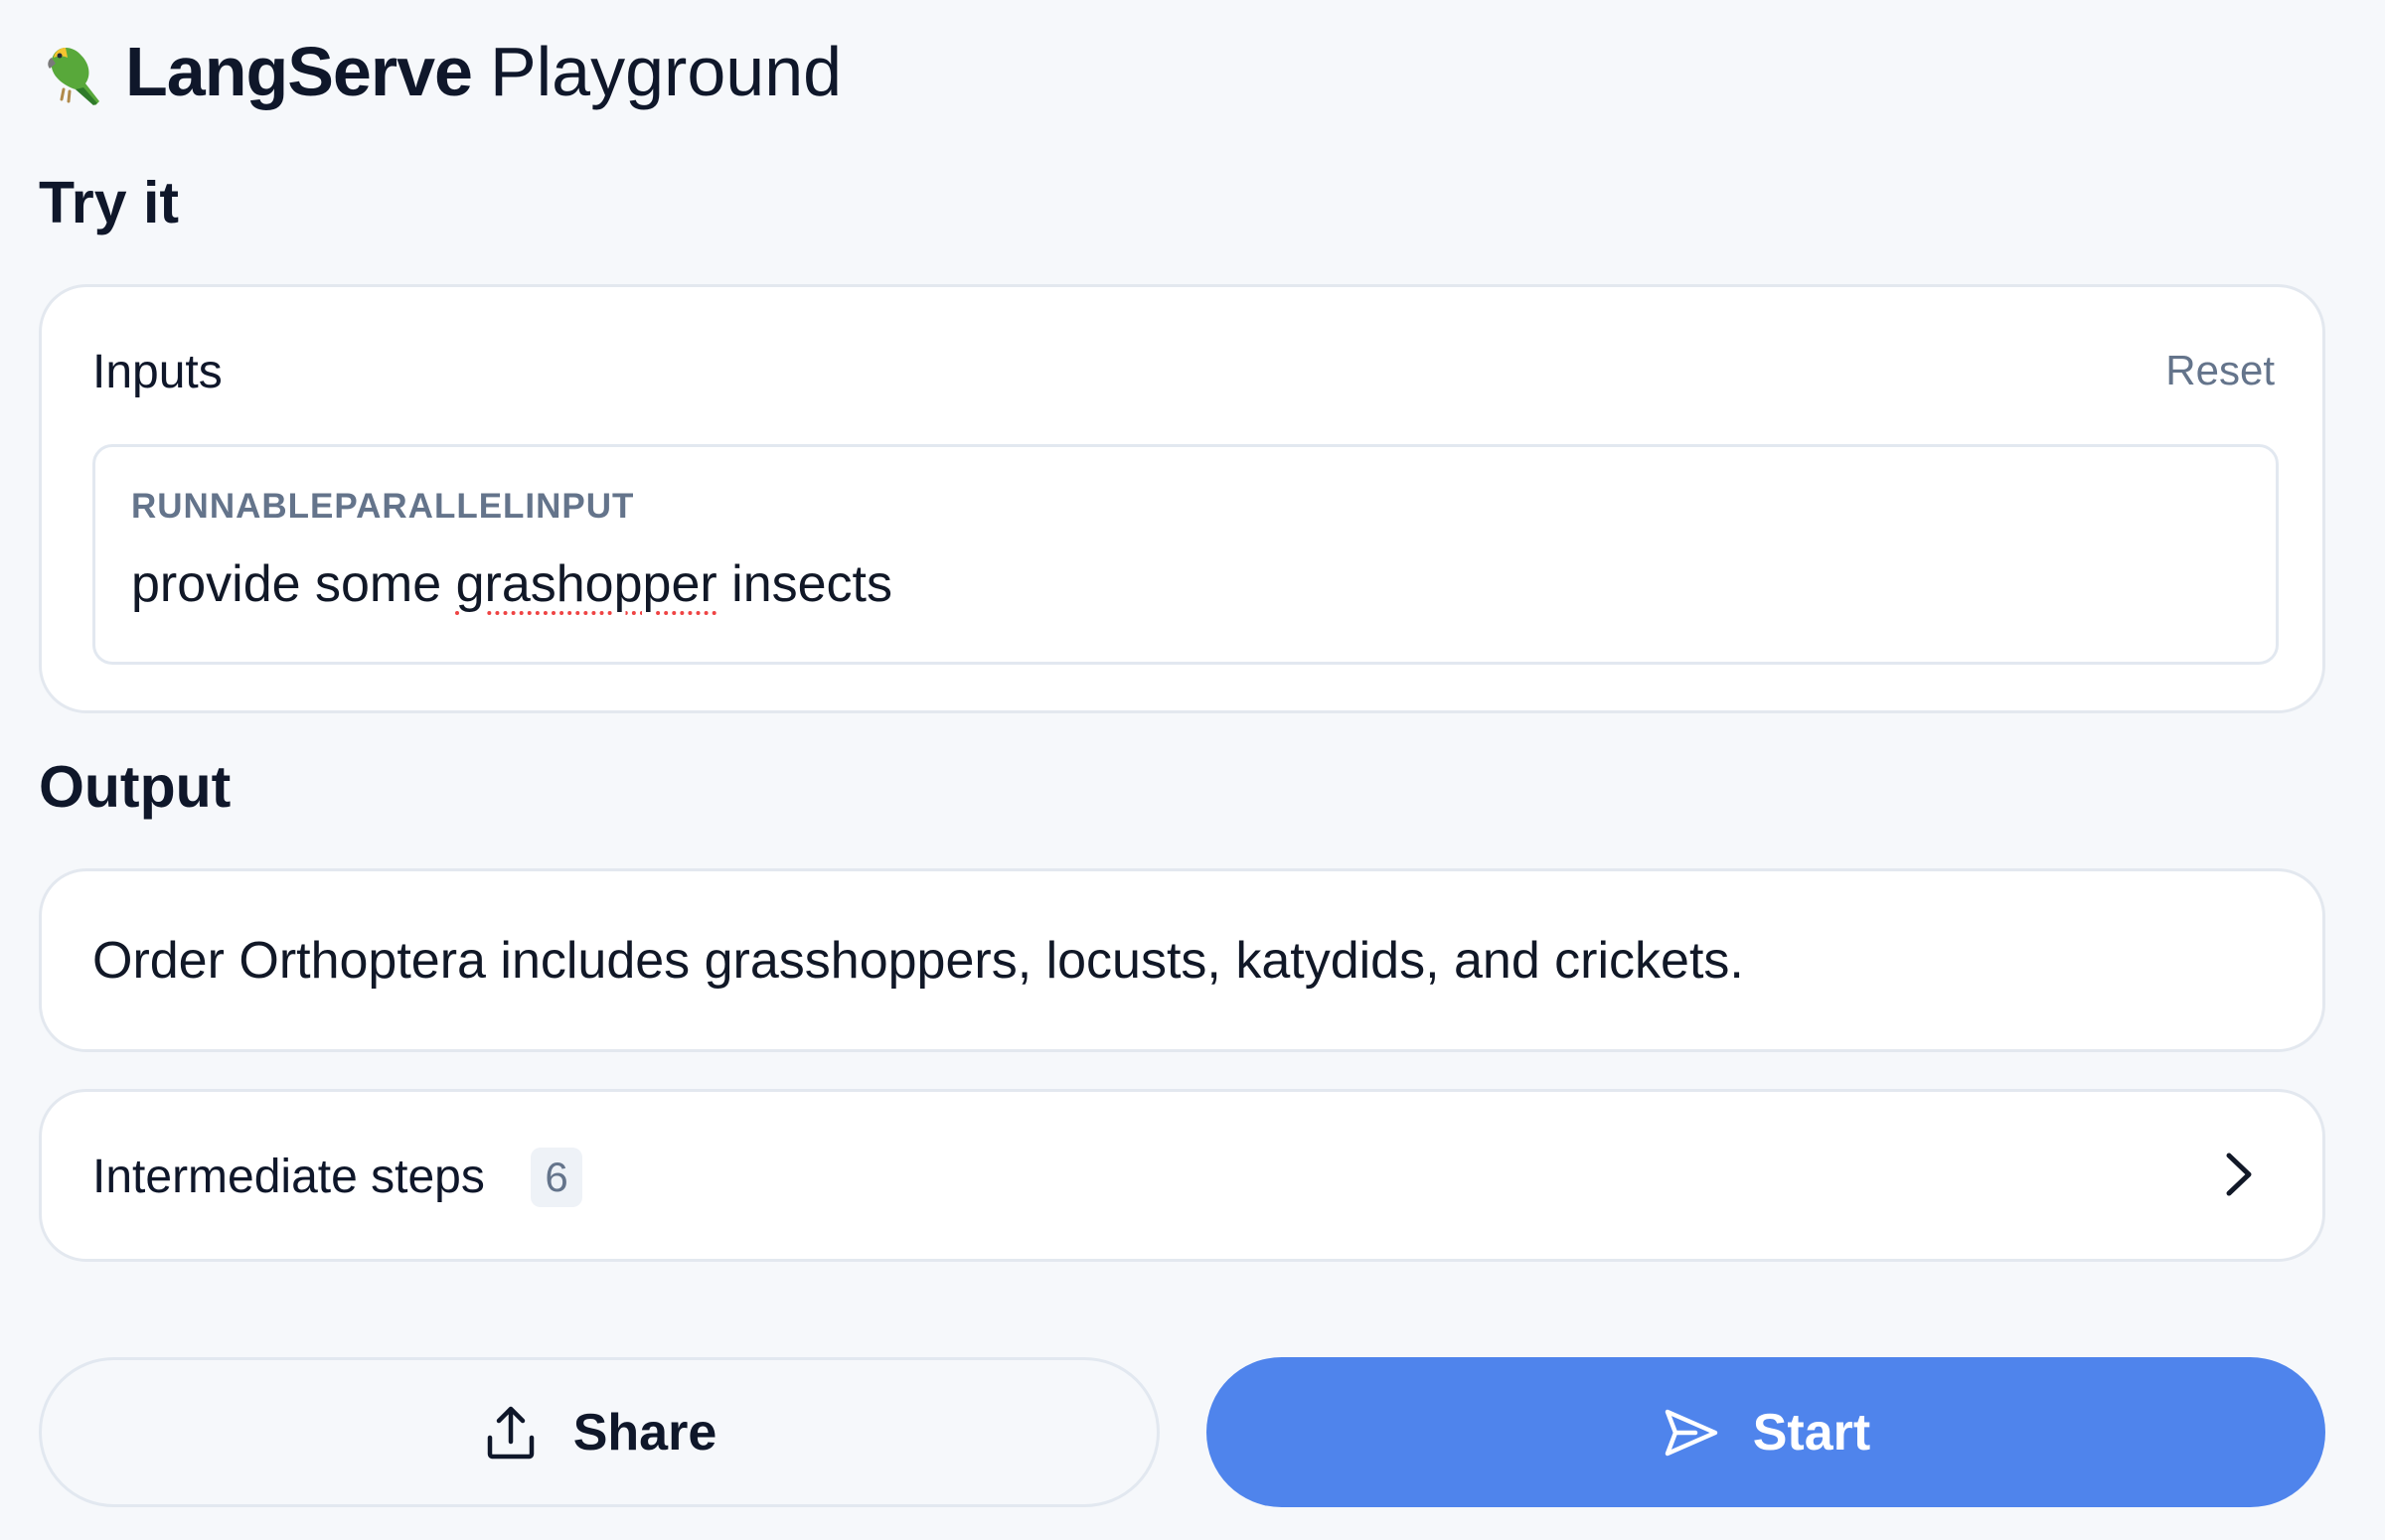 The width and height of the screenshot is (2385, 1540). What do you see at coordinates (2220, 371) in the screenshot?
I see `reset-button: Reset` at bounding box center [2220, 371].